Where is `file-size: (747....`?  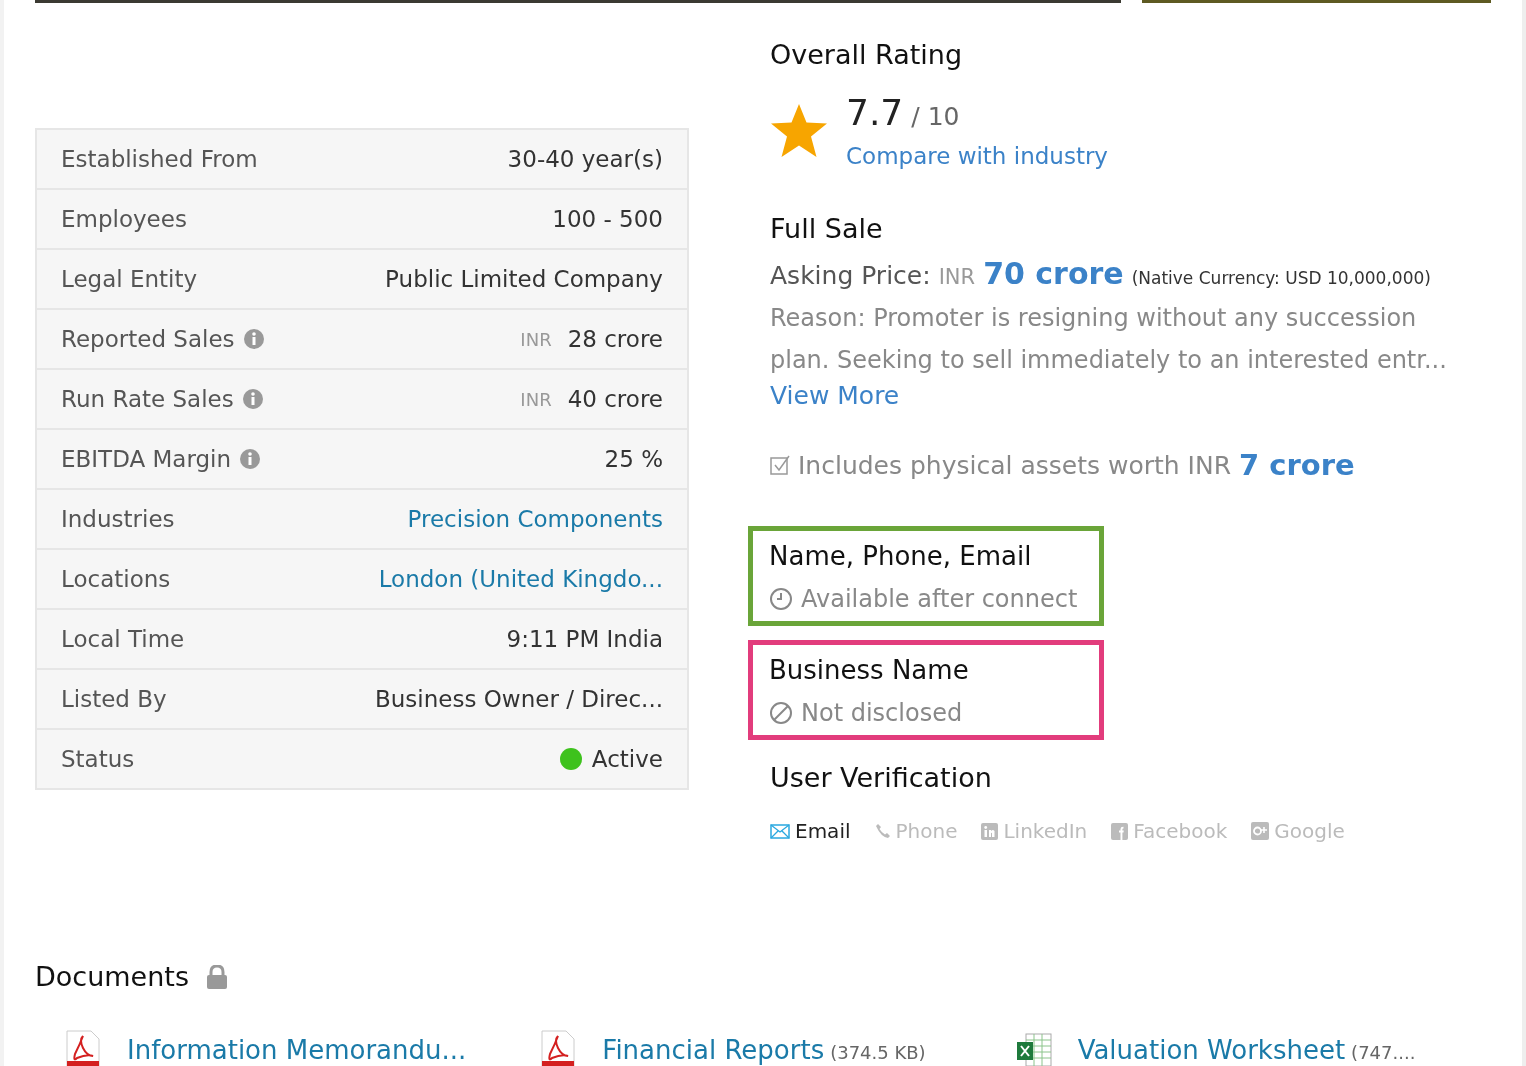 file-size: (747.... is located at coordinates (1383, 1052).